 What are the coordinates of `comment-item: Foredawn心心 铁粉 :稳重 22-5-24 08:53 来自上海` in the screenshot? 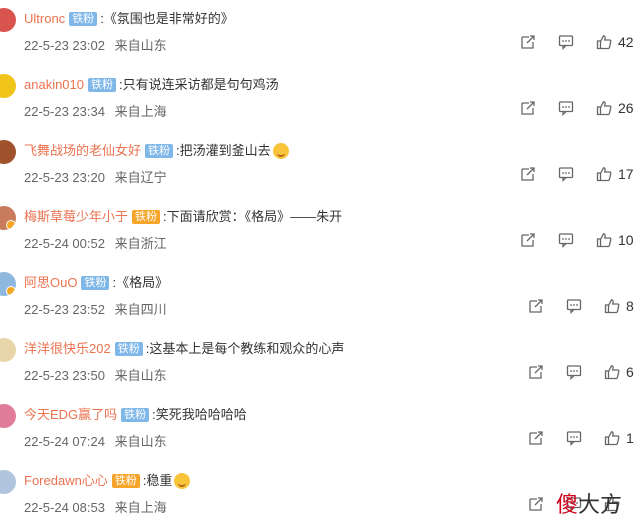 It's located at (320, 495).